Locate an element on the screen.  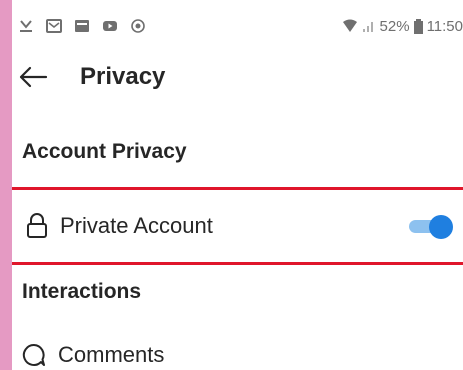
status-bar: 52% 11:50 is located at coordinates (237, 26).